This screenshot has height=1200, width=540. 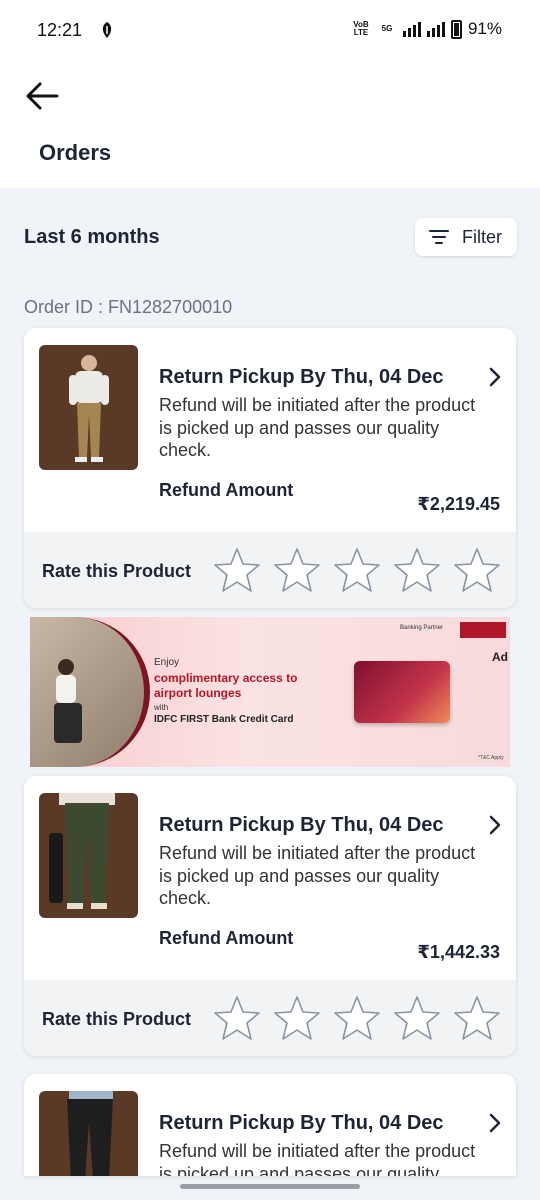 What do you see at coordinates (402, 692) in the screenshot?
I see `credit-card-image` at bounding box center [402, 692].